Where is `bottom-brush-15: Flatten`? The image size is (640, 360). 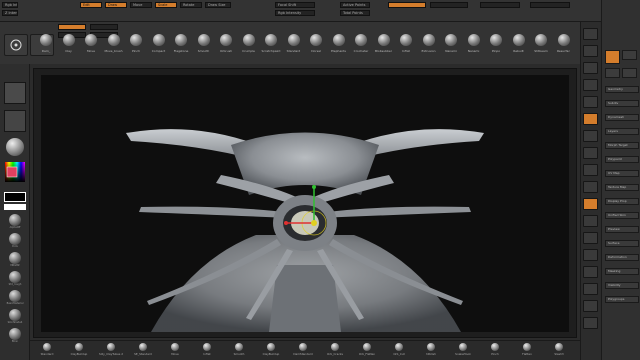
bottom-brush-15: Flatten is located at coordinates (527, 351).